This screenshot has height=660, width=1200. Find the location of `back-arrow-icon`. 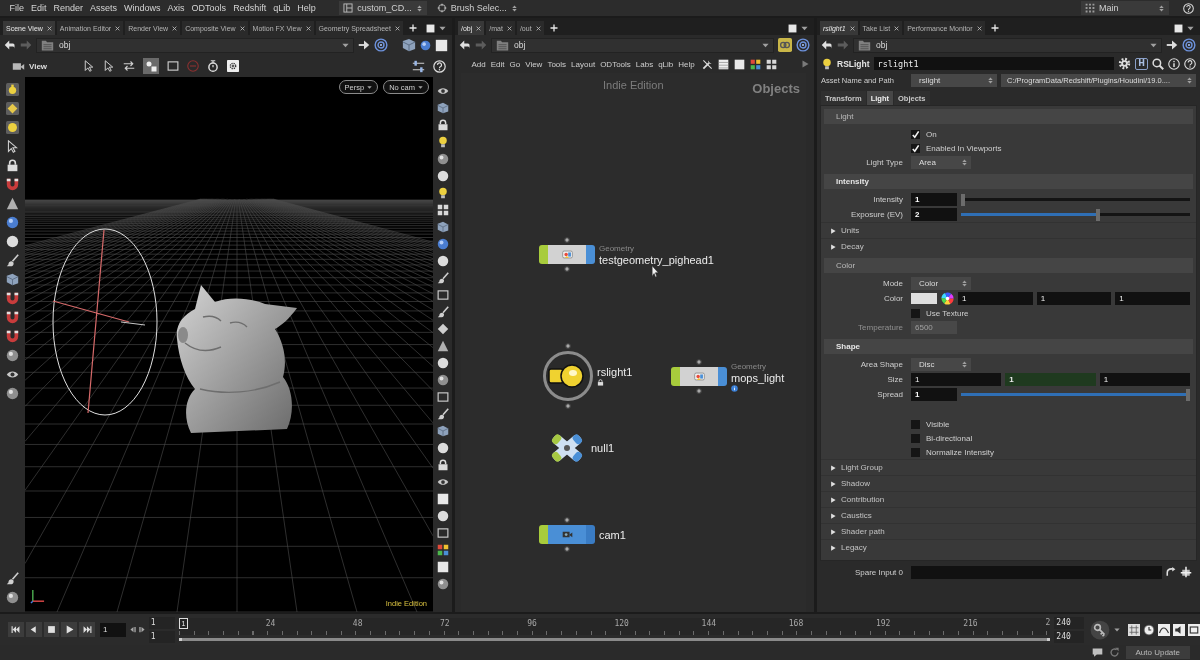

back-arrow-icon is located at coordinates (827, 45).